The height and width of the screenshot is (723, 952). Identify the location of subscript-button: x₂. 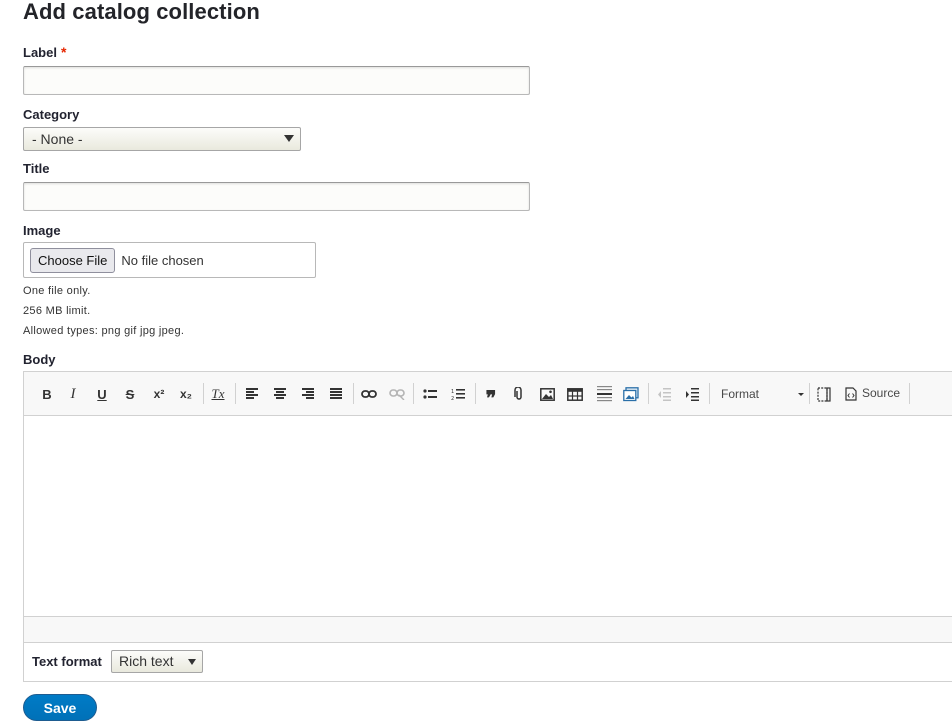
(186, 394).